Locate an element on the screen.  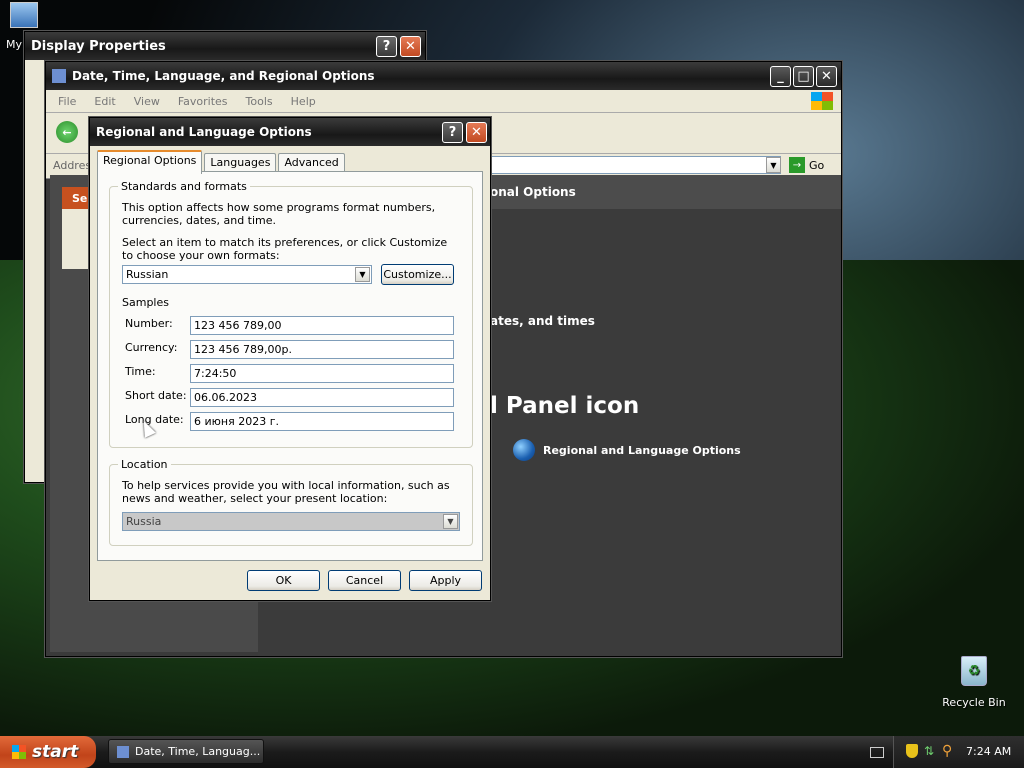
regional-link-label: Regional and Language Options is located at coordinates (642, 450).